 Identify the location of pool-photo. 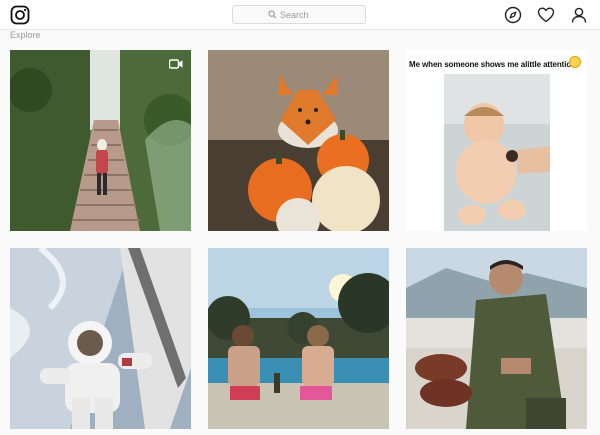
(298, 338).